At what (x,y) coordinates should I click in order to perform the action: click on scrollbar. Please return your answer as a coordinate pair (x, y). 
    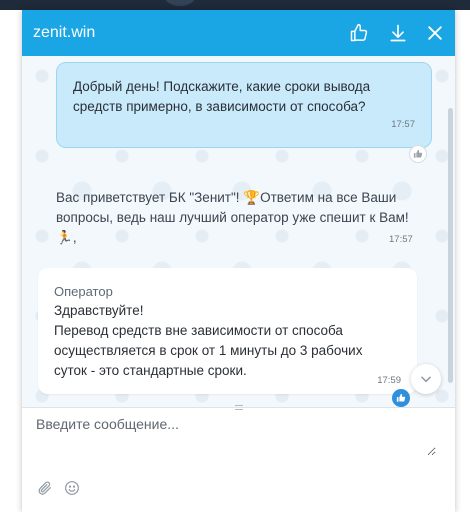
    Looking at the image, I should click on (450, 245).